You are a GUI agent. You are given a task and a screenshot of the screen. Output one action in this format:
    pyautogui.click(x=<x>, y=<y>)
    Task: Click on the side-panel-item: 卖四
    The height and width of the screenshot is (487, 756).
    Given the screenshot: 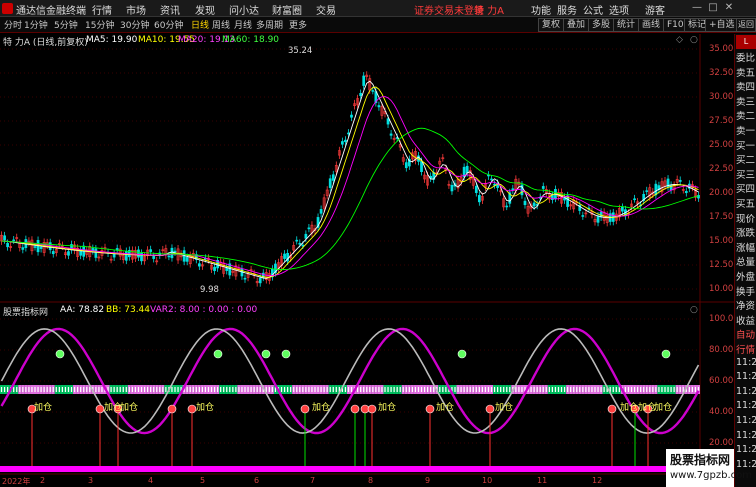 What is the action you would take?
    pyautogui.click(x=745, y=86)
    